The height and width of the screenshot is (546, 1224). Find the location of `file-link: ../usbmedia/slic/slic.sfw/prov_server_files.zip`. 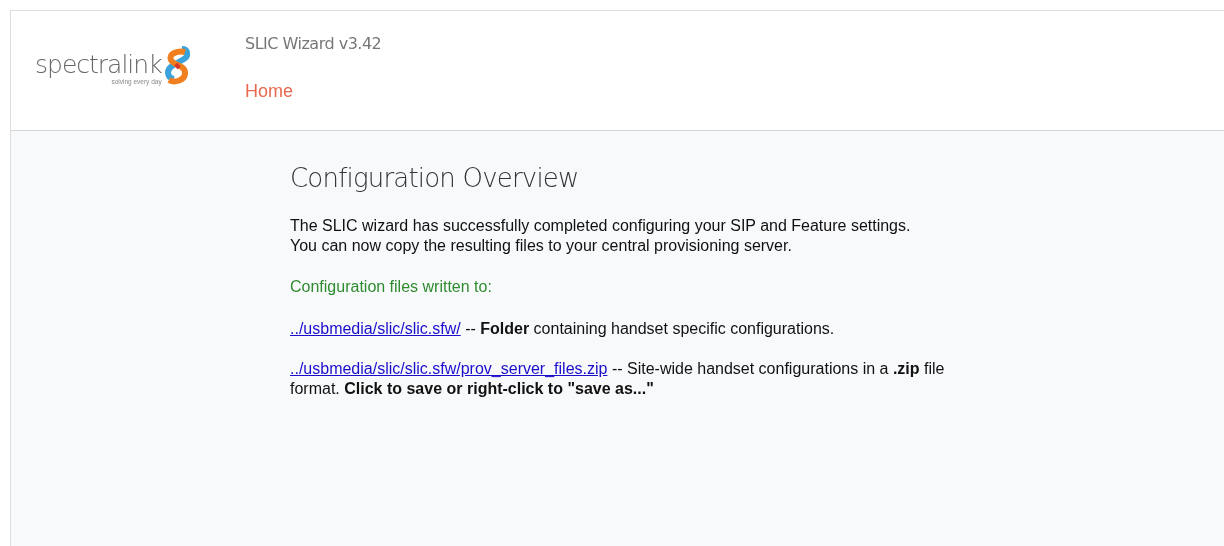

file-link: ../usbmedia/slic/slic.sfw/prov_server_files.zip is located at coordinates (449, 368).